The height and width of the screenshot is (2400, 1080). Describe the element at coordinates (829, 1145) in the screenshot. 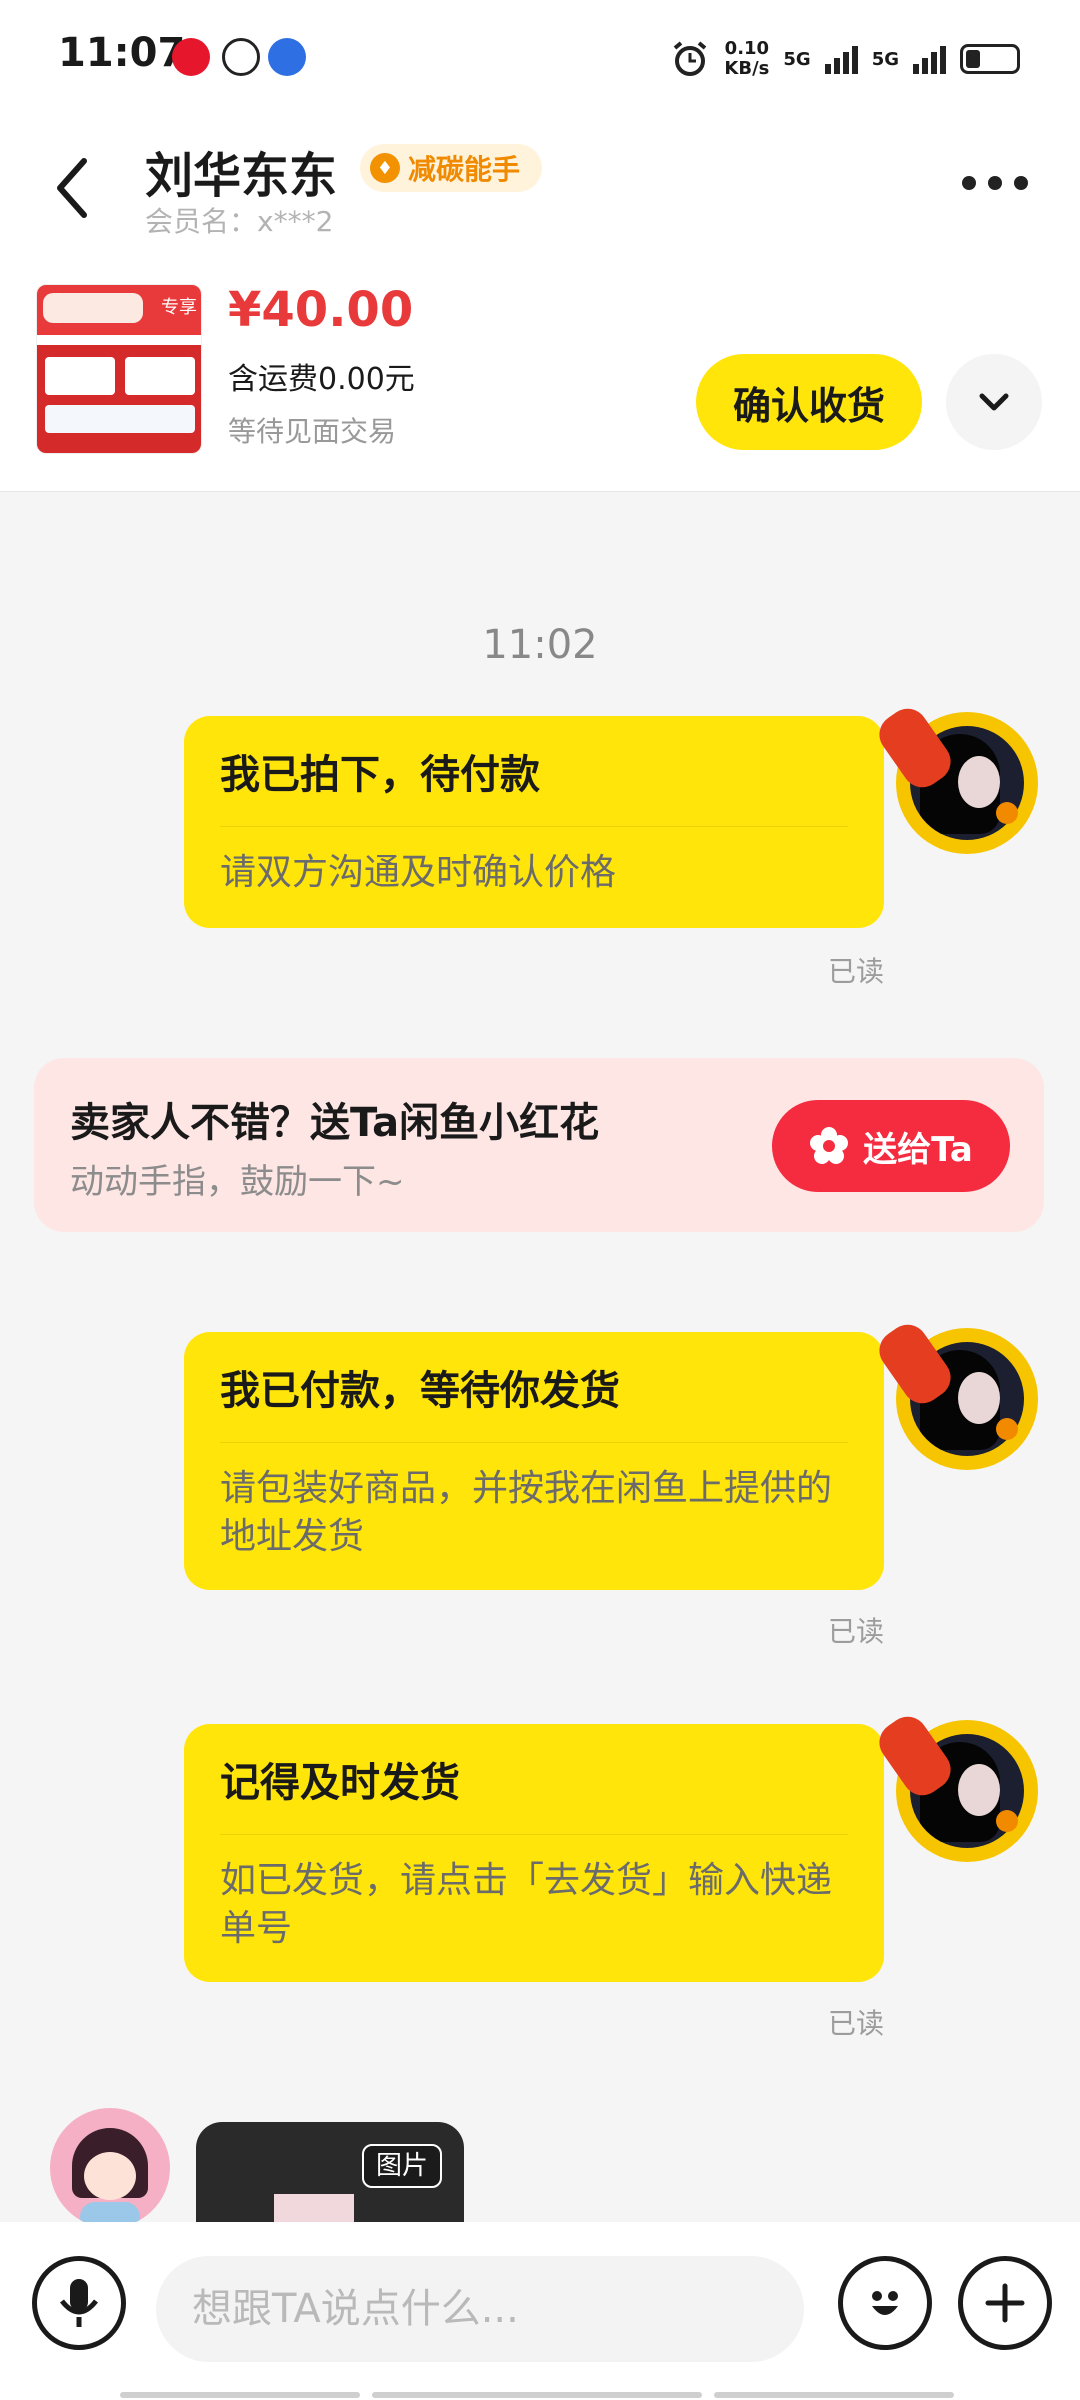

I see `flower-icon` at that location.